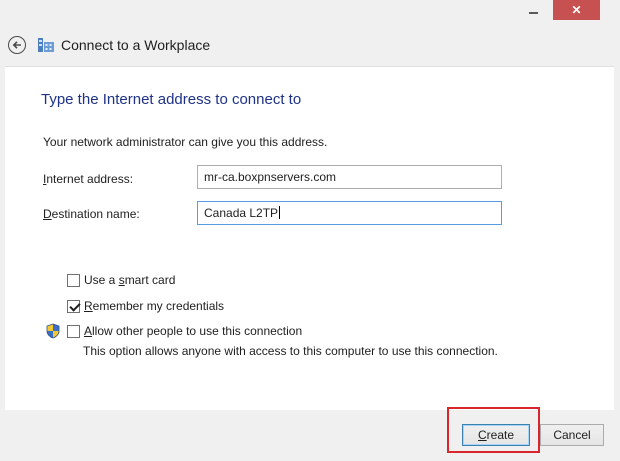 The image size is (620, 461). I want to click on internet-address-field: mr-ca.boxpnservers.com, so click(349, 177).